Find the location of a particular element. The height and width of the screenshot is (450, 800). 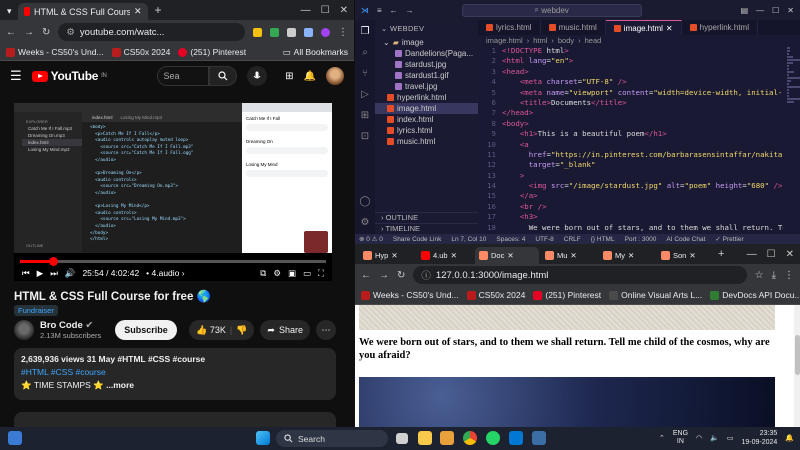

play-icon: ▶ is located at coordinates (40, 273).